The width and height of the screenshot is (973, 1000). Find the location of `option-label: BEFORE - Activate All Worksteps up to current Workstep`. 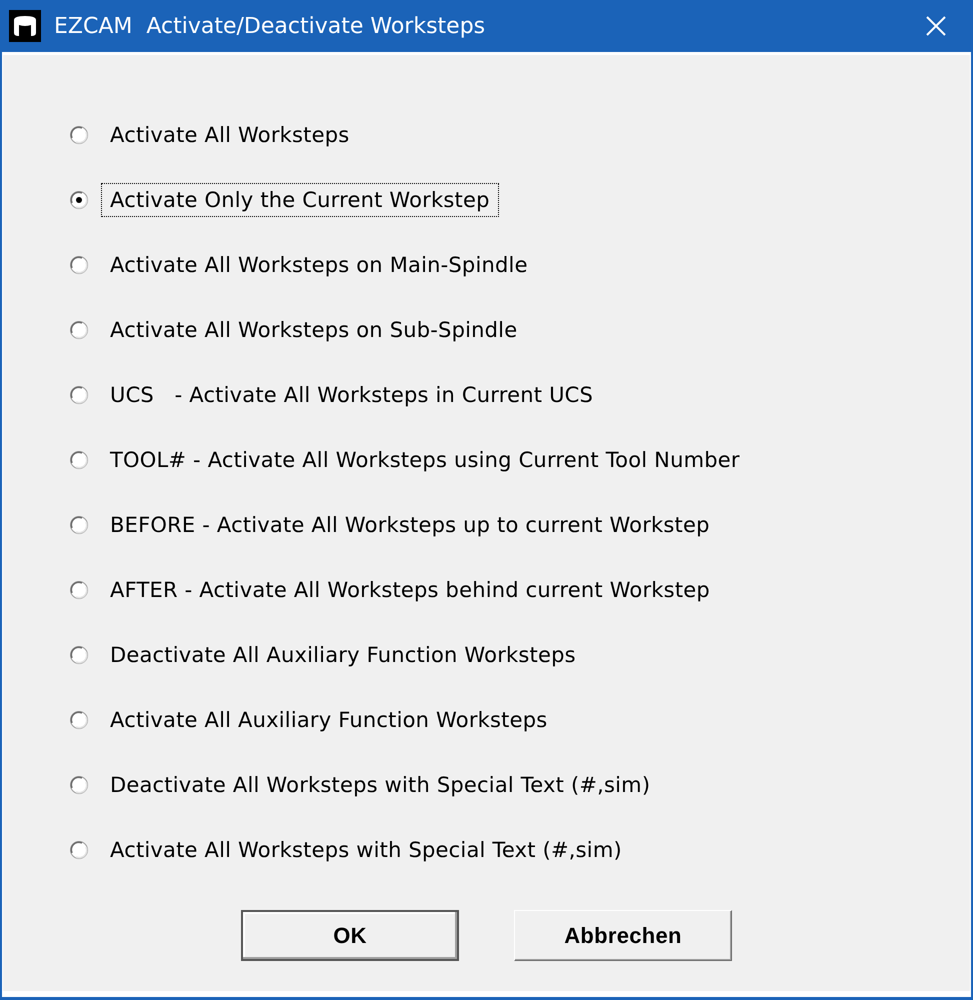

option-label: BEFORE - Activate All Worksteps up to current Workstep is located at coordinates (410, 525).